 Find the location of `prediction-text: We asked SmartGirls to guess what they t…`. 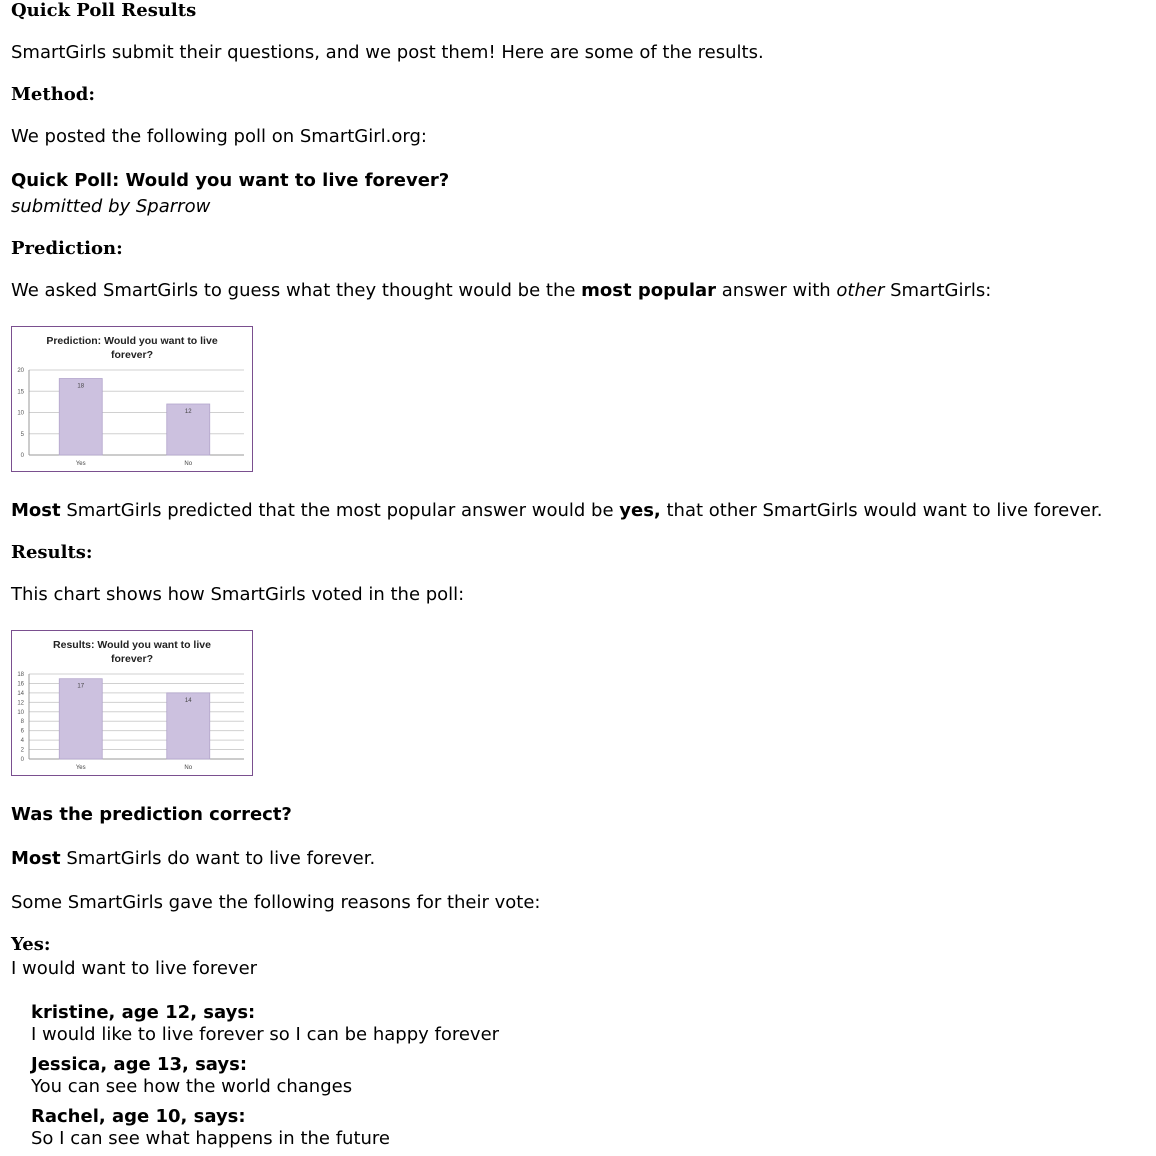

prediction-text: We asked SmartGirls to guess what they t… is located at coordinates (501, 291).